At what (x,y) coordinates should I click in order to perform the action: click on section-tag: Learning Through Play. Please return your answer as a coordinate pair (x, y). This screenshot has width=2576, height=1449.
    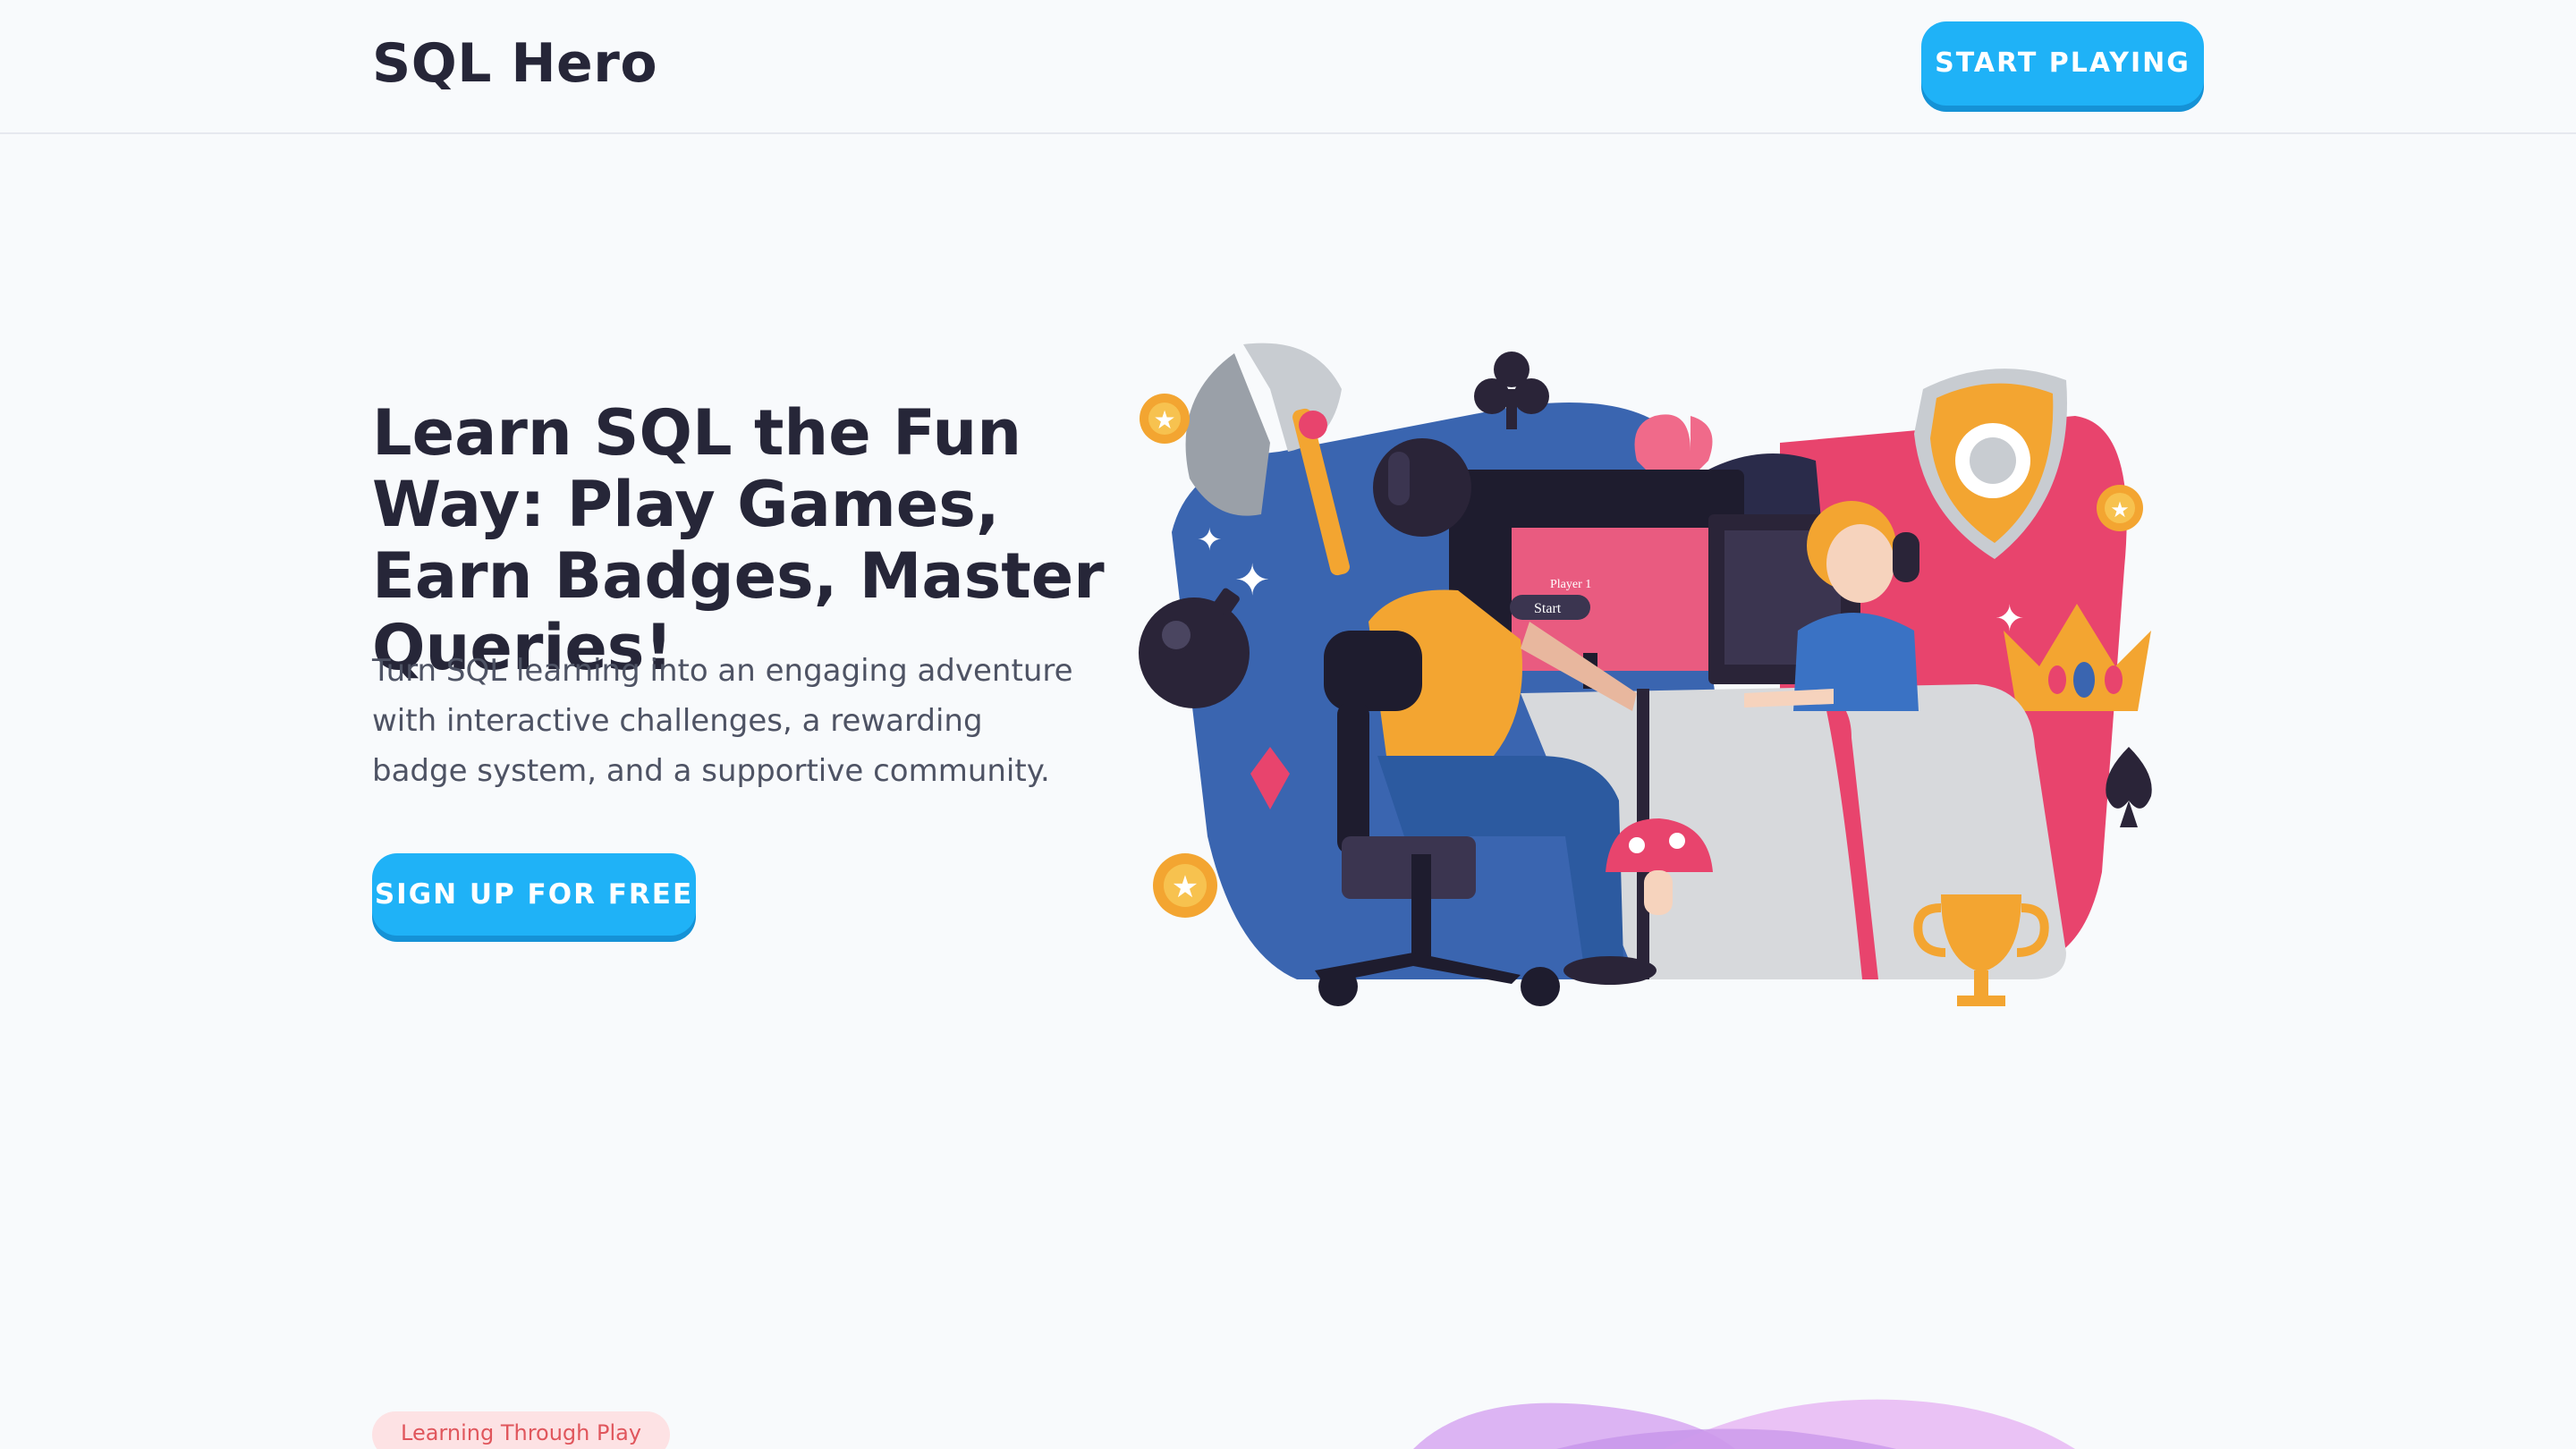
    Looking at the image, I should click on (521, 1430).